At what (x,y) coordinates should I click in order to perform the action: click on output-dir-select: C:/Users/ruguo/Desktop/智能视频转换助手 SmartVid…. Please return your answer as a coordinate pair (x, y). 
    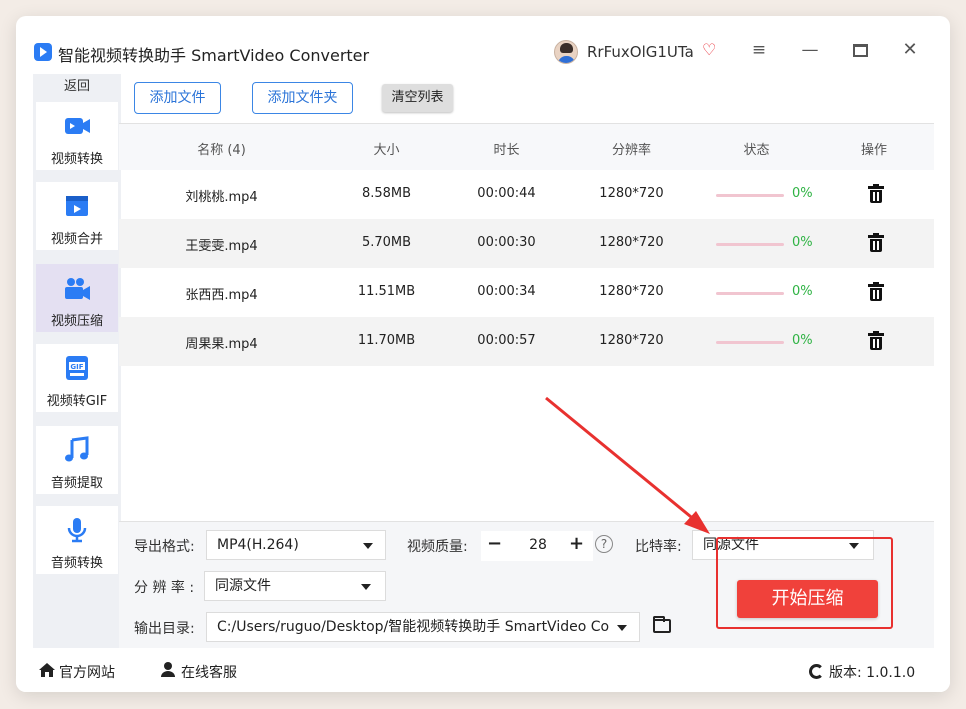
    Looking at the image, I should click on (423, 627).